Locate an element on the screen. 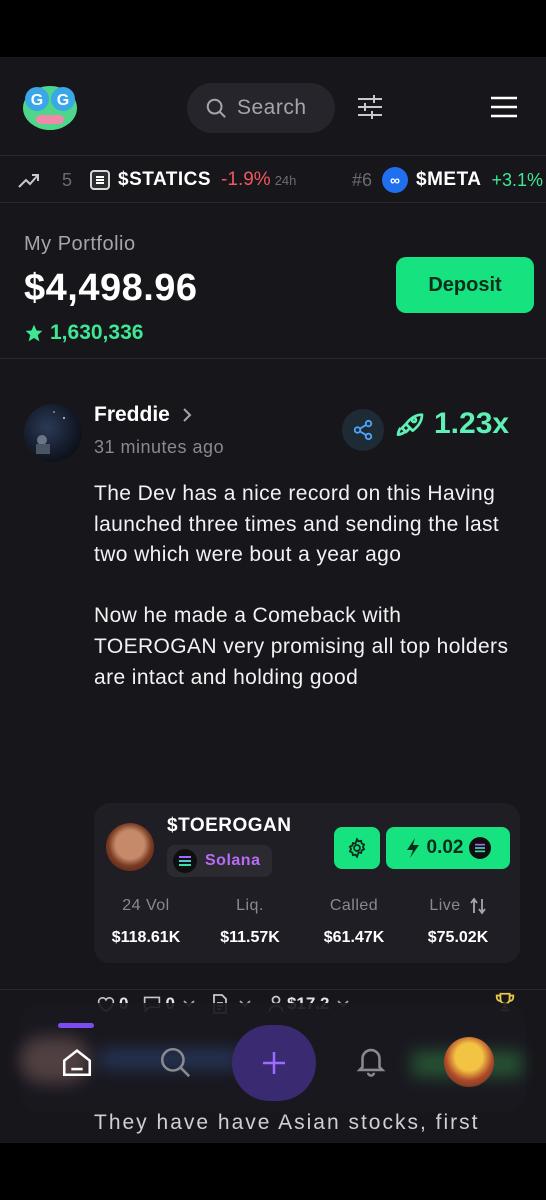 This screenshot has width=546, height=1200. chain-name: Solana is located at coordinates (233, 860).